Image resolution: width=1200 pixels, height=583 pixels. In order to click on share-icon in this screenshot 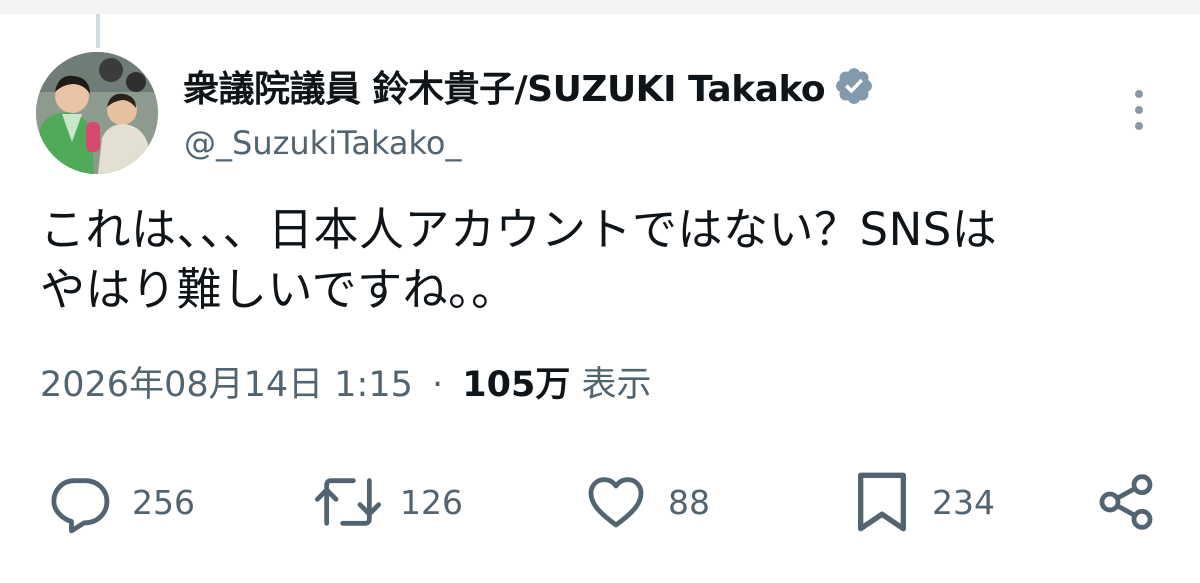, I will do `click(1126, 502)`.